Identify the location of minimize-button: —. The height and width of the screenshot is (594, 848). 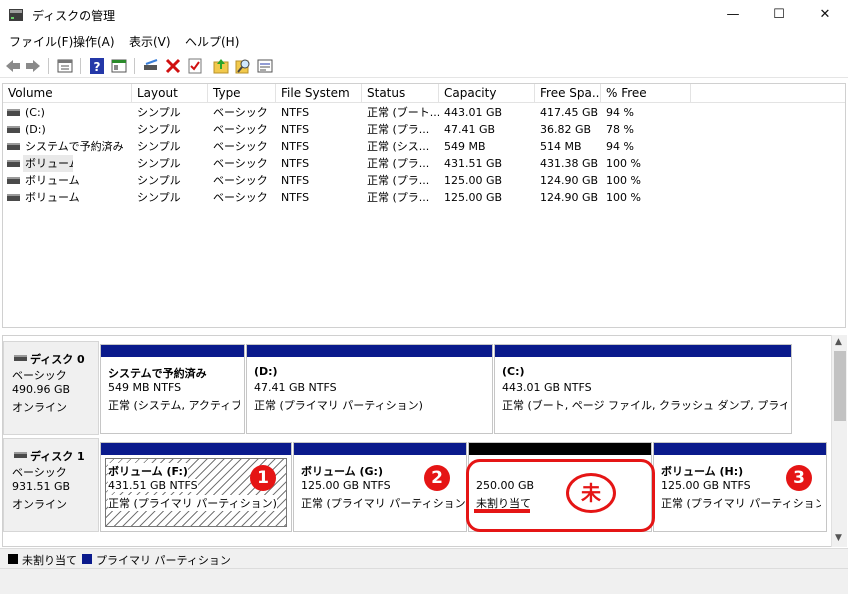
(733, 15).